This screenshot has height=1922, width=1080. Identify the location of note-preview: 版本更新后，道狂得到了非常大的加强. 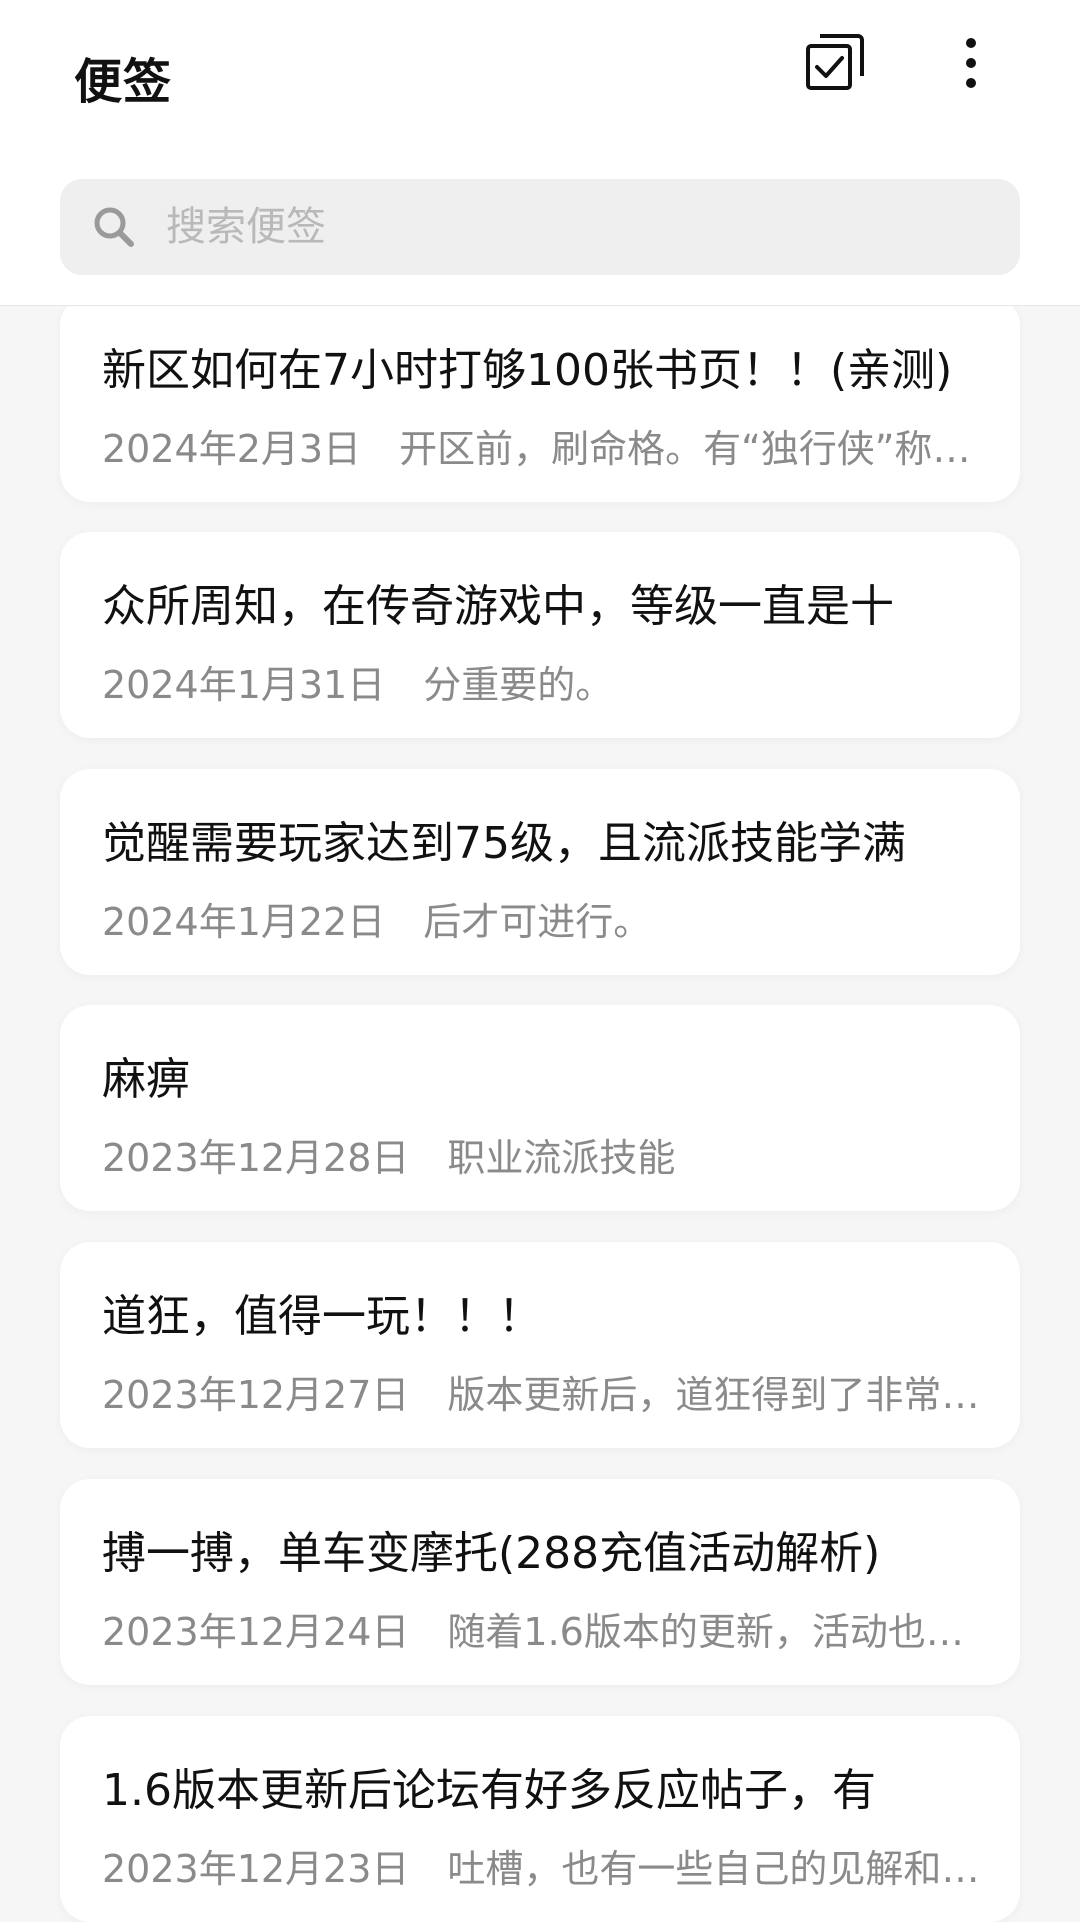
(719, 1395).